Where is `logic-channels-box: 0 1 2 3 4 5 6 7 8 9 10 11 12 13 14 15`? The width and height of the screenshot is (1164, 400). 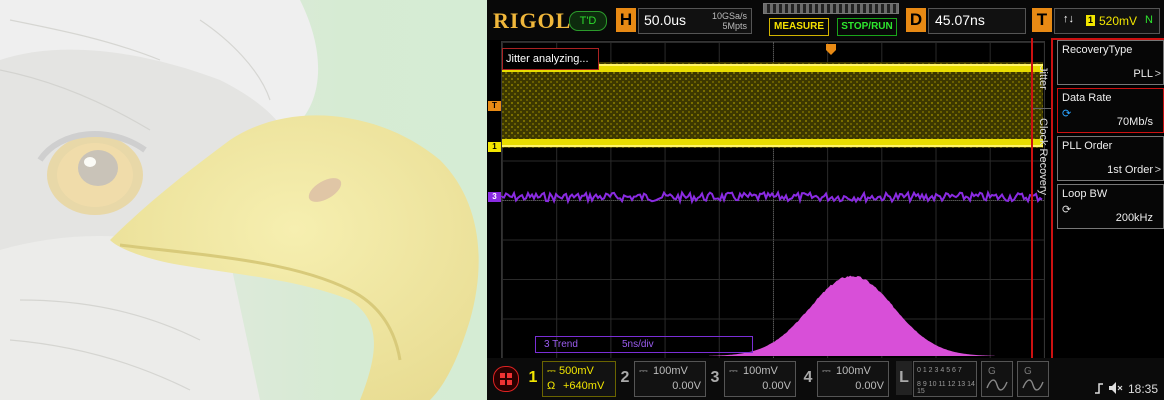 logic-channels-box: 0 1 2 3 4 5 6 7 8 9 10 11 12 13 14 15 is located at coordinates (945, 379).